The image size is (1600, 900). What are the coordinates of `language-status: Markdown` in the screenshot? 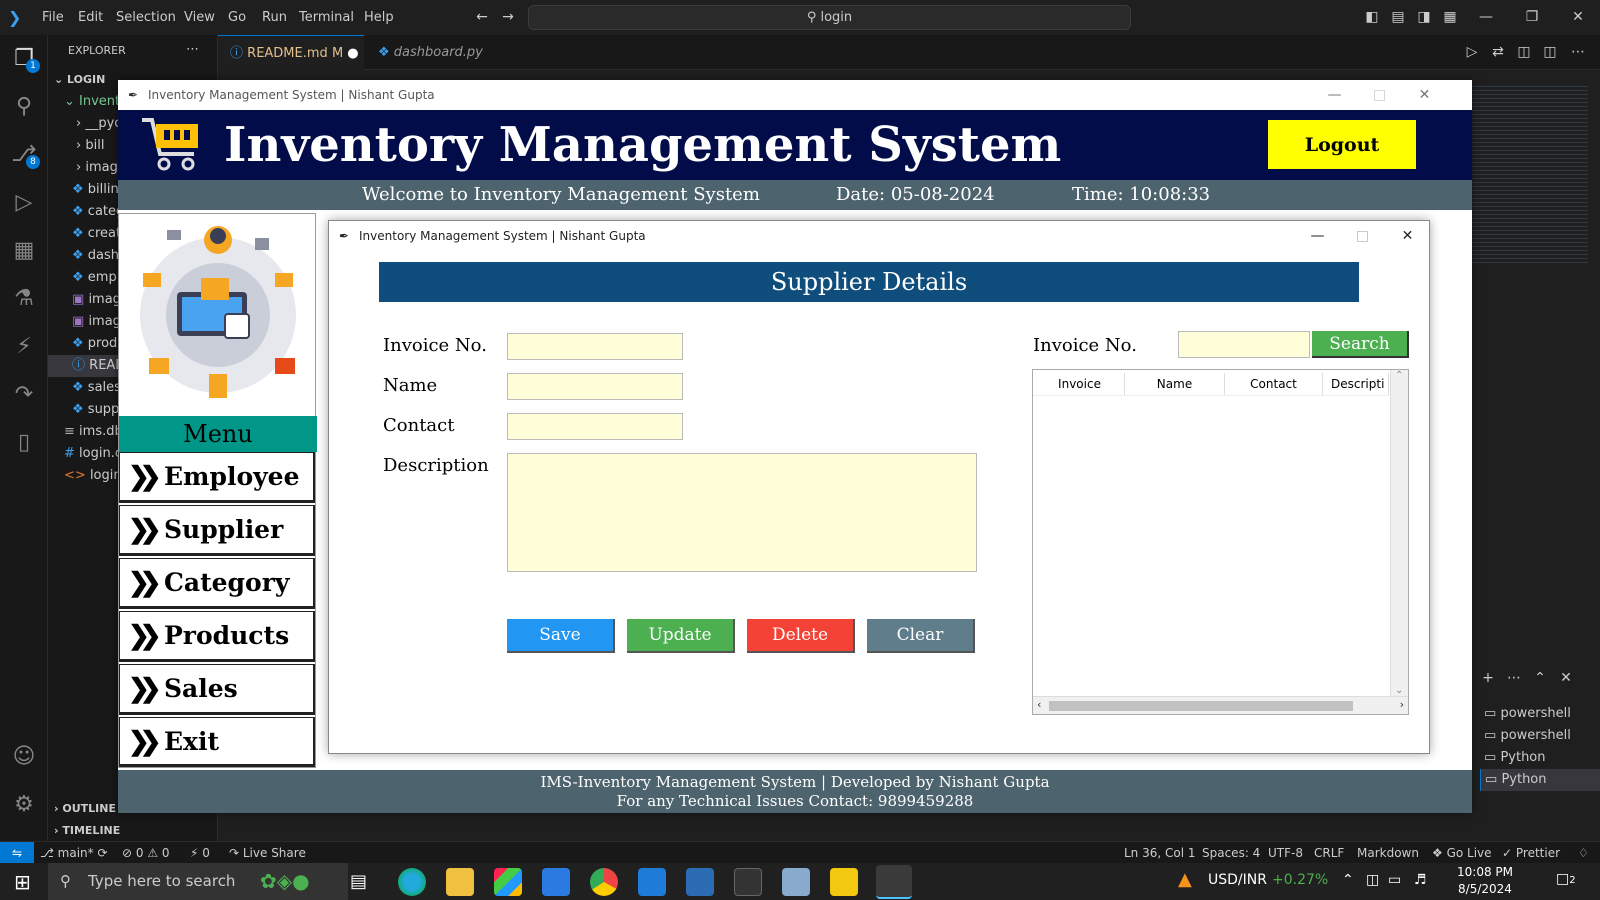 It's located at (1388, 853).